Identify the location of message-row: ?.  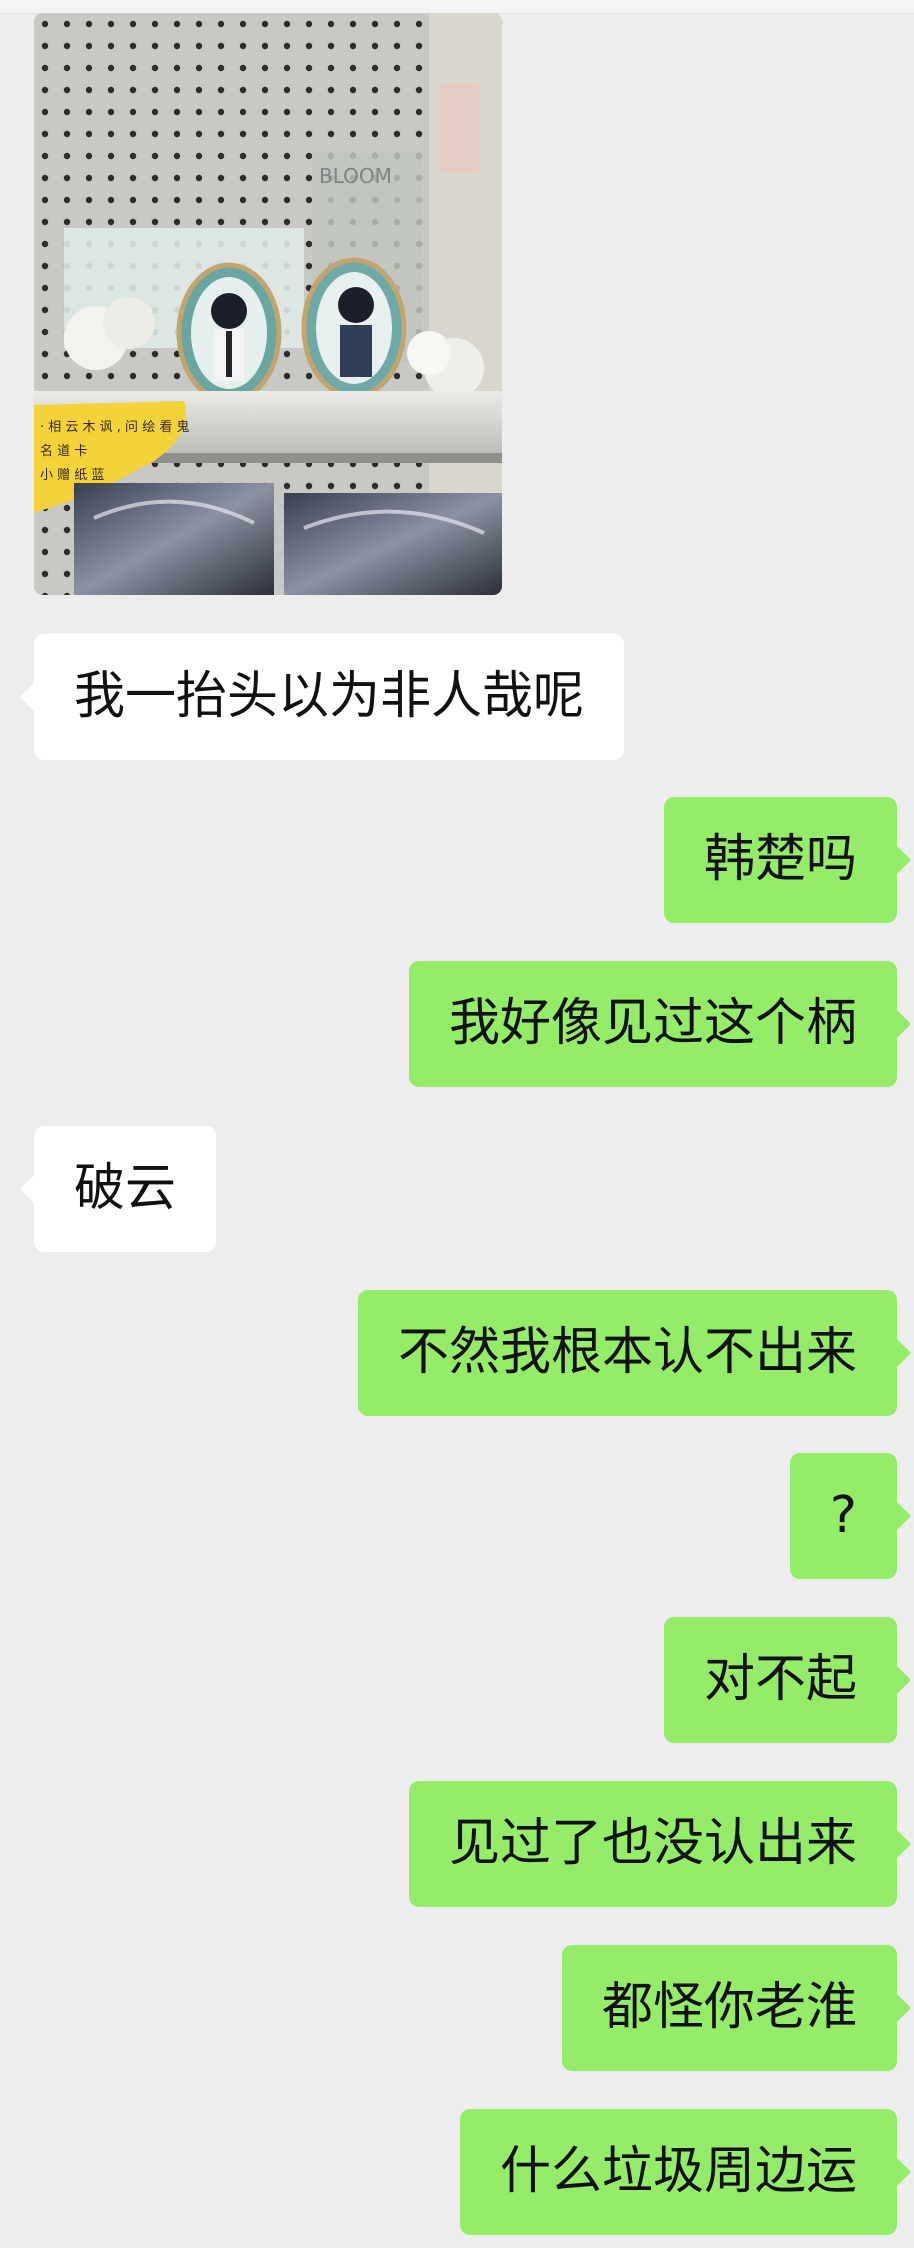
(850, 1516).